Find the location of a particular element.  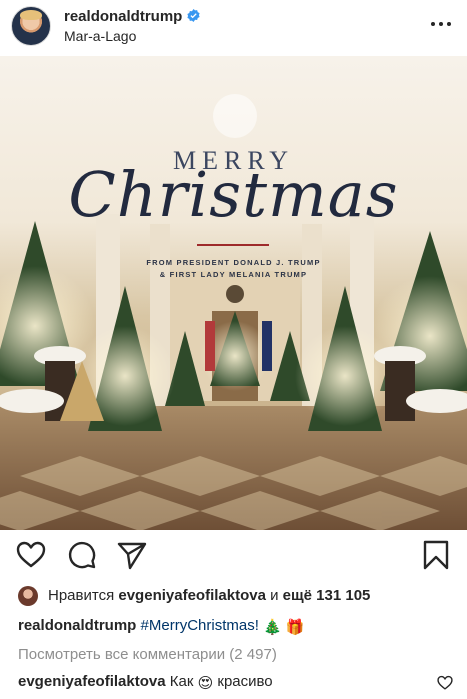

likes-count: ещё 131 105 is located at coordinates (327, 595).